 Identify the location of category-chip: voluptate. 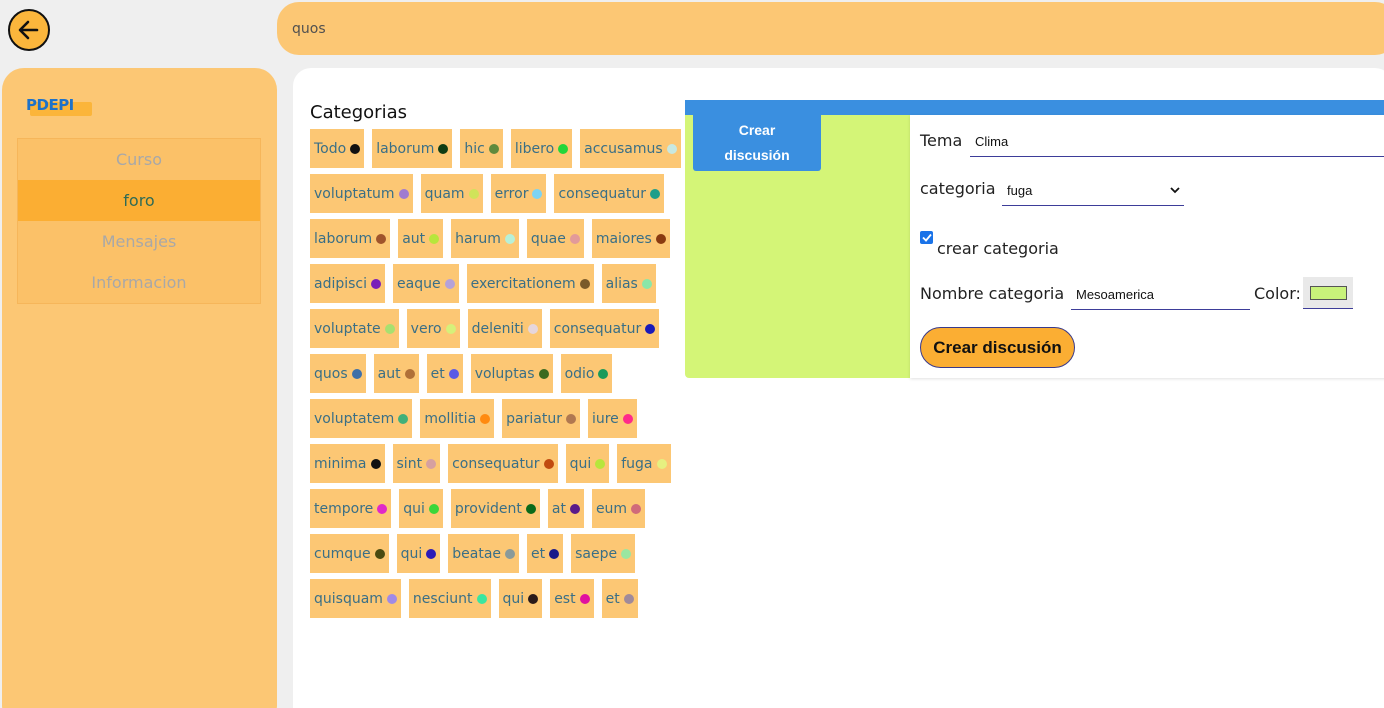
(354, 328).